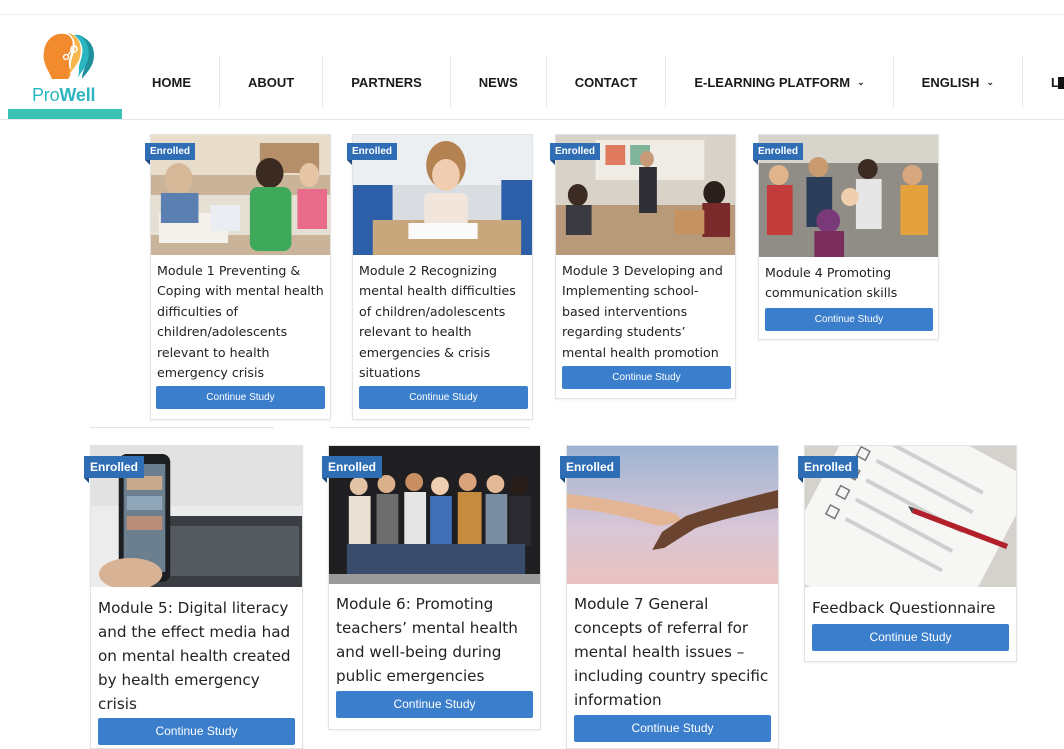  Describe the element at coordinates (387, 82) in the screenshot. I see `nav-partners: PARTNERS` at that location.